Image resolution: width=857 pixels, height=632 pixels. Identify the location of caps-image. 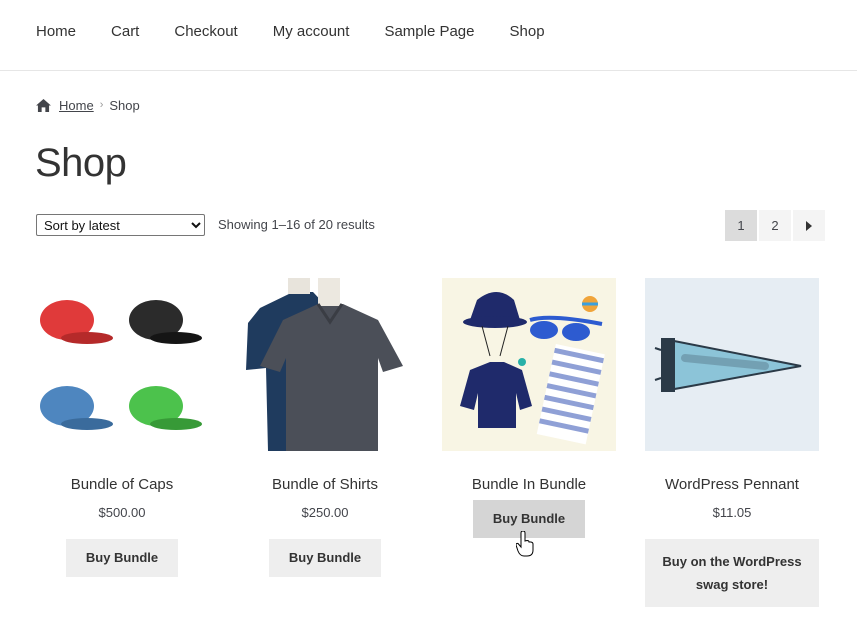
(122, 364).